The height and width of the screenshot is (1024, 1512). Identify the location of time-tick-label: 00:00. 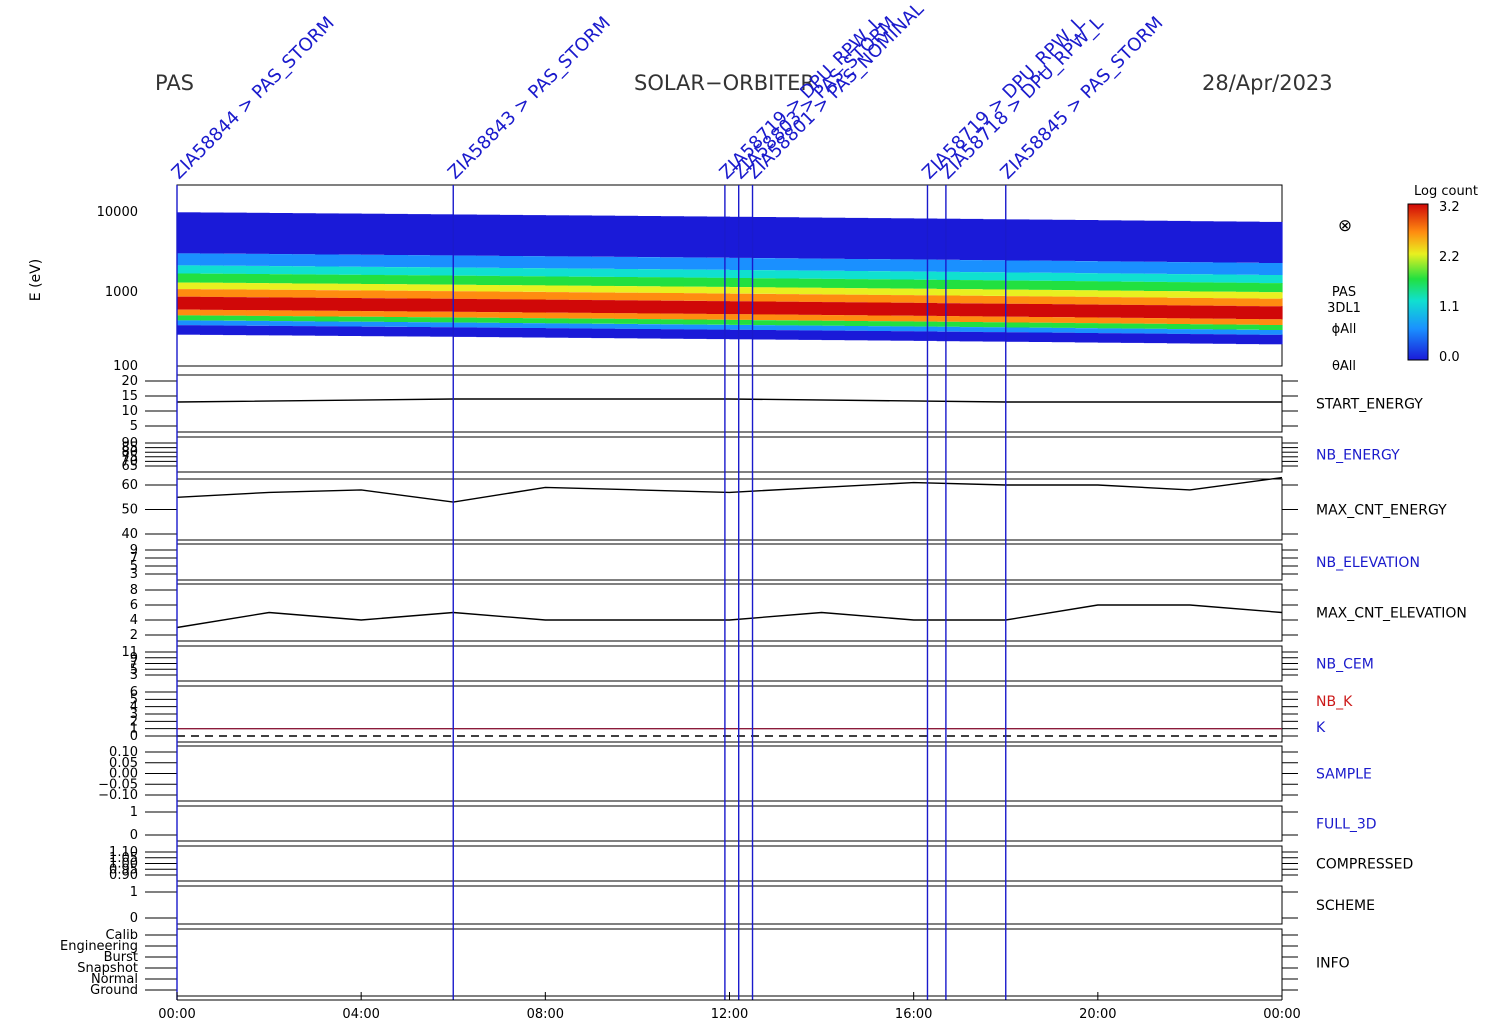
(176, 1013).